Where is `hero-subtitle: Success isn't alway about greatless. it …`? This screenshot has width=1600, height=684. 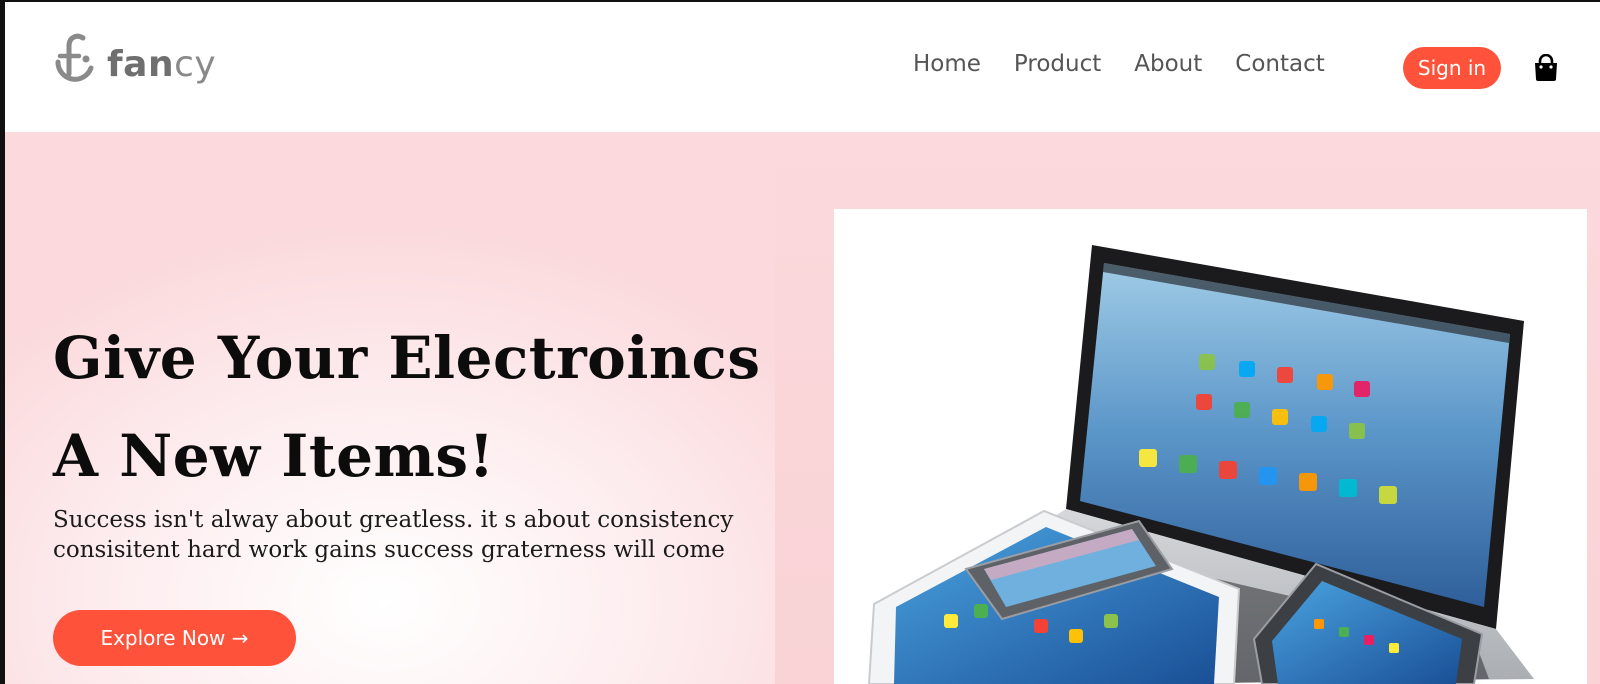 hero-subtitle: Success isn't alway about greatless. it … is located at coordinates (393, 535).